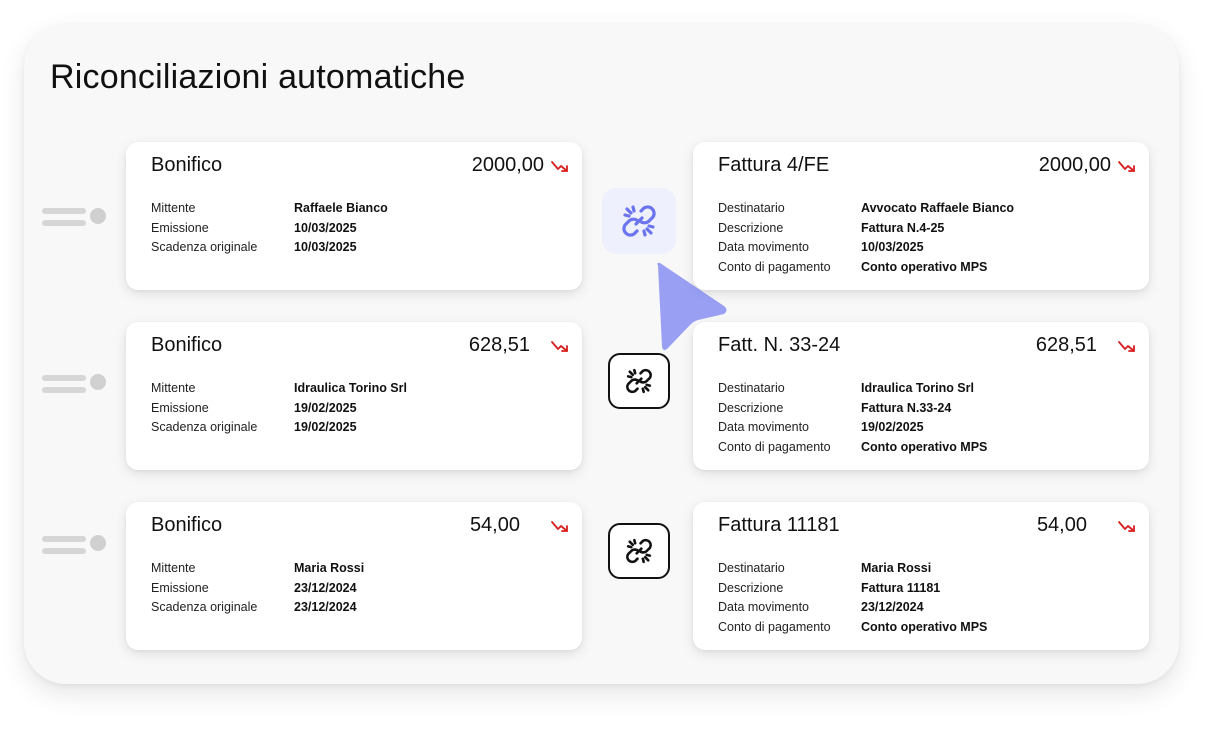 This screenshot has width=1227, height=732. What do you see at coordinates (852, 388) in the screenshot?
I see `detail-row: Destinatario Idraulica Torino Srl` at bounding box center [852, 388].